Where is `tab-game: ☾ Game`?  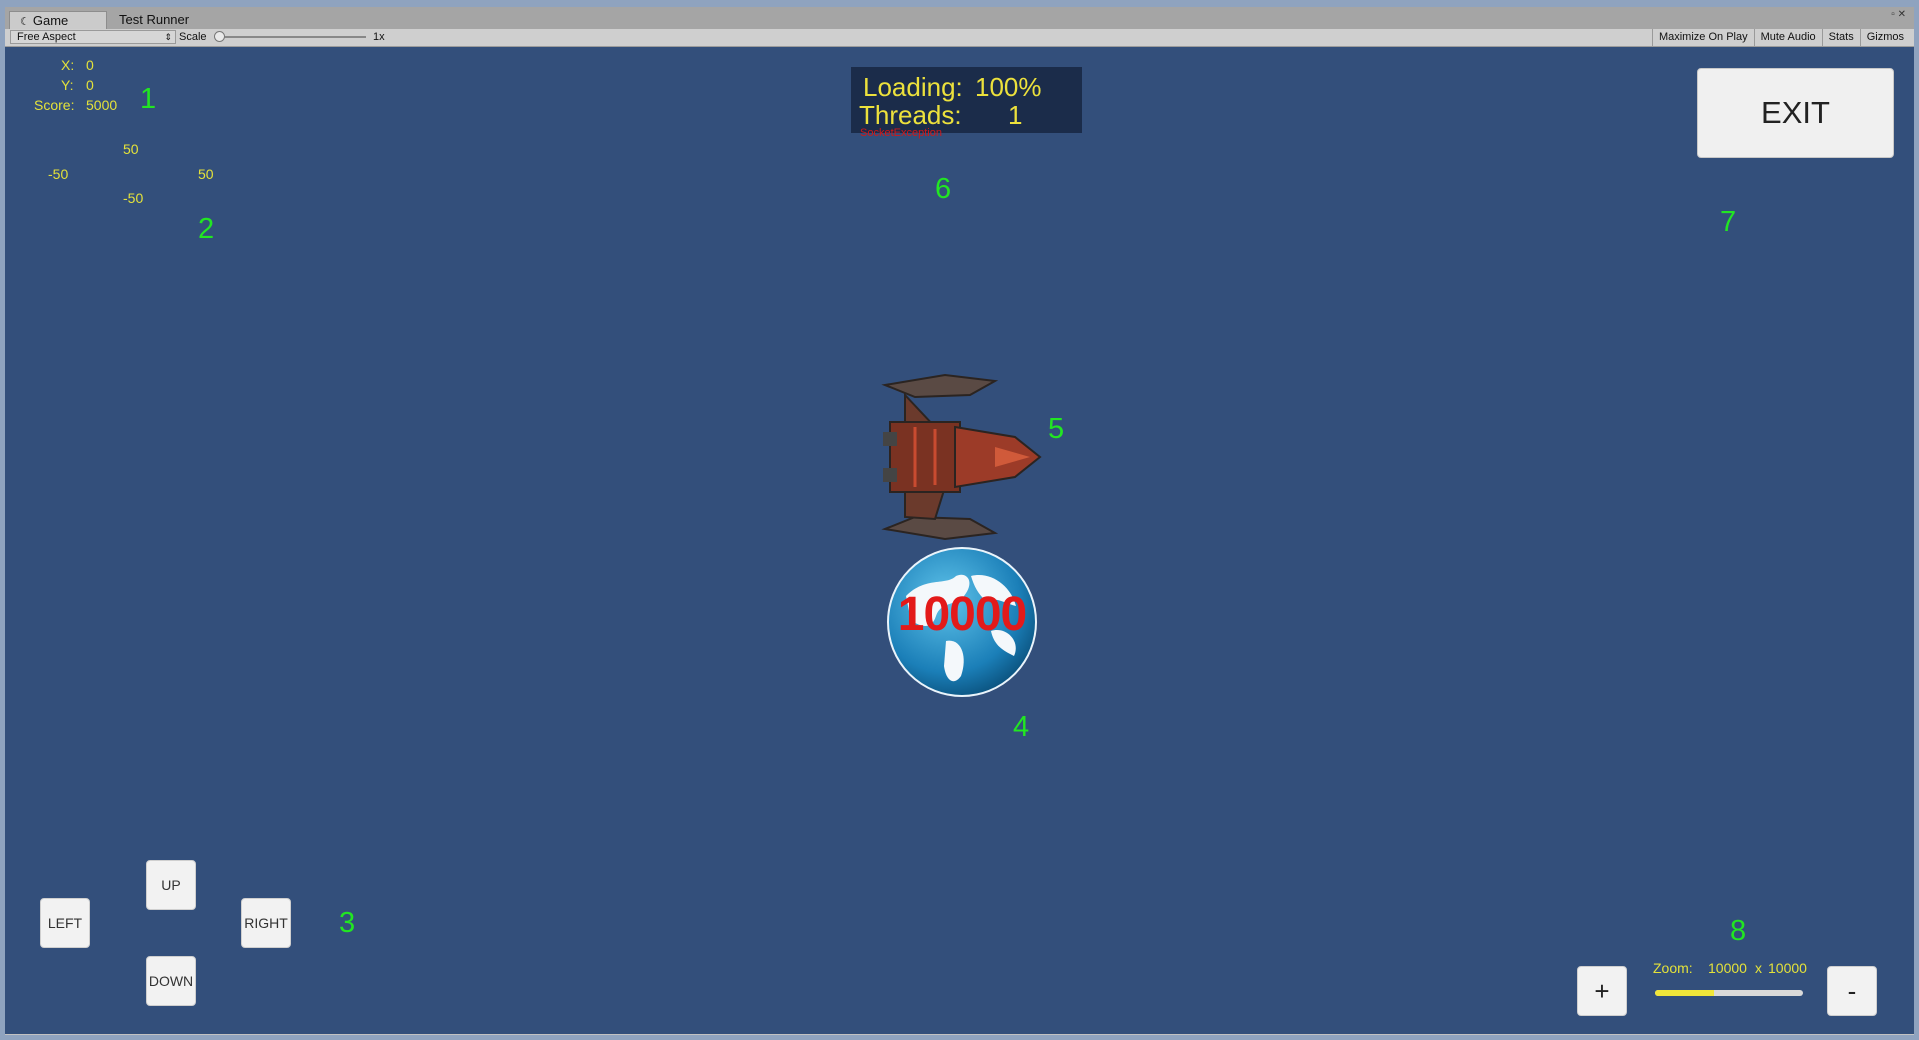
tab-game: ☾ Game is located at coordinates (58, 20).